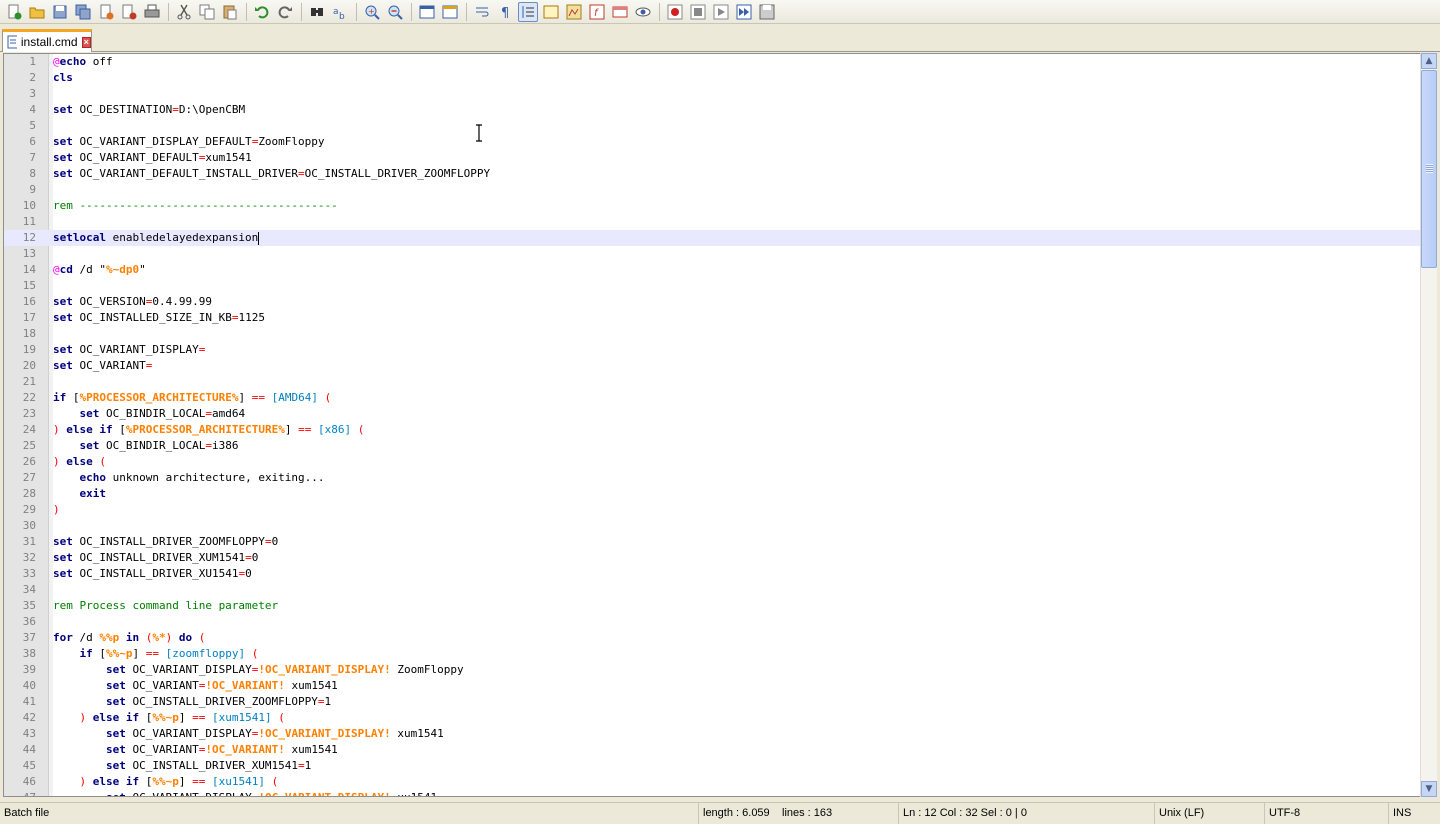  Describe the element at coordinates (620, 12) in the screenshot. I see `folder-as-workspace-icon` at that location.